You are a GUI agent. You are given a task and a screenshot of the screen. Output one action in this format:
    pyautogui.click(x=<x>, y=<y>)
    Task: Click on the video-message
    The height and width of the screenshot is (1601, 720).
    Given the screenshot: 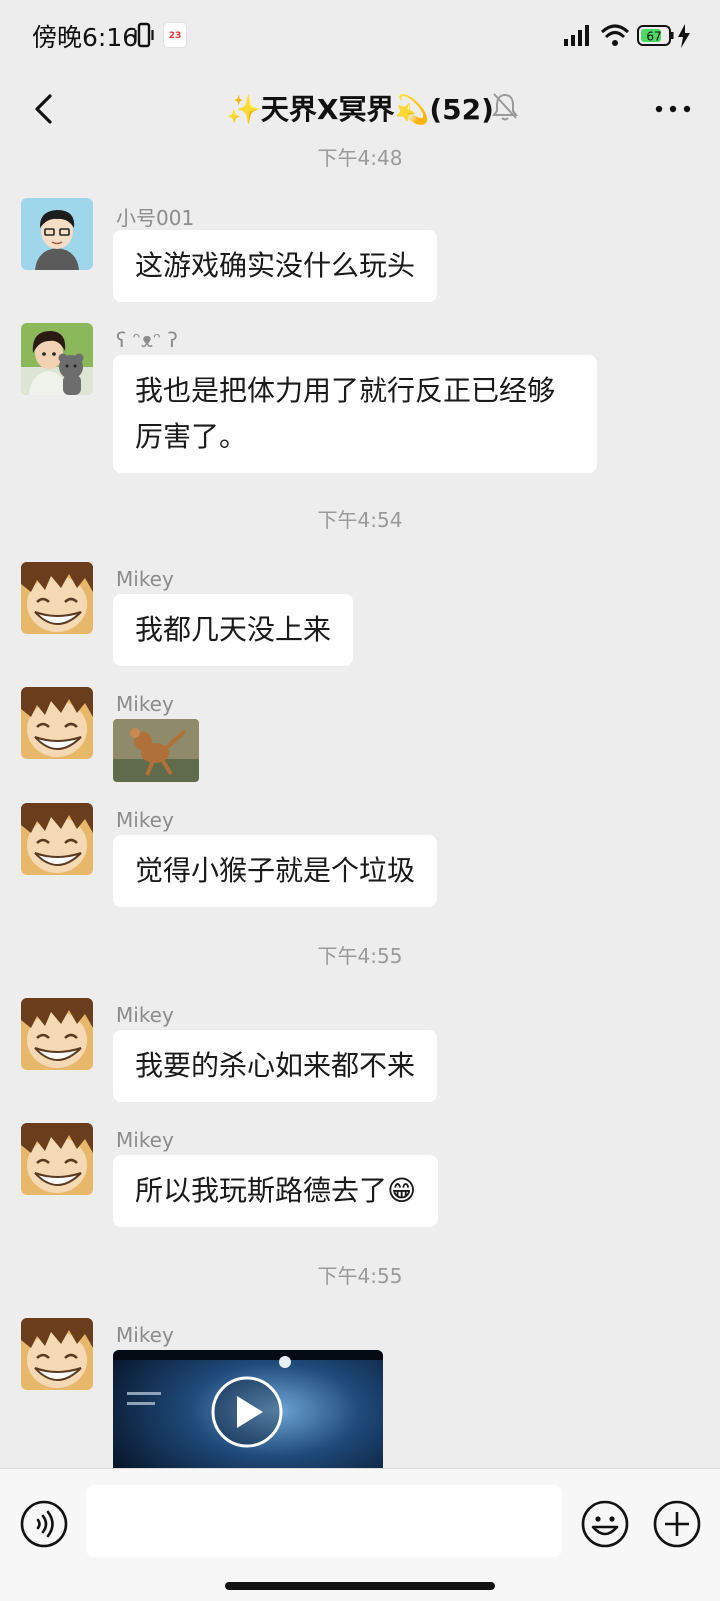 What is the action you would take?
    pyautogui.click(x=248, y=1409)
    